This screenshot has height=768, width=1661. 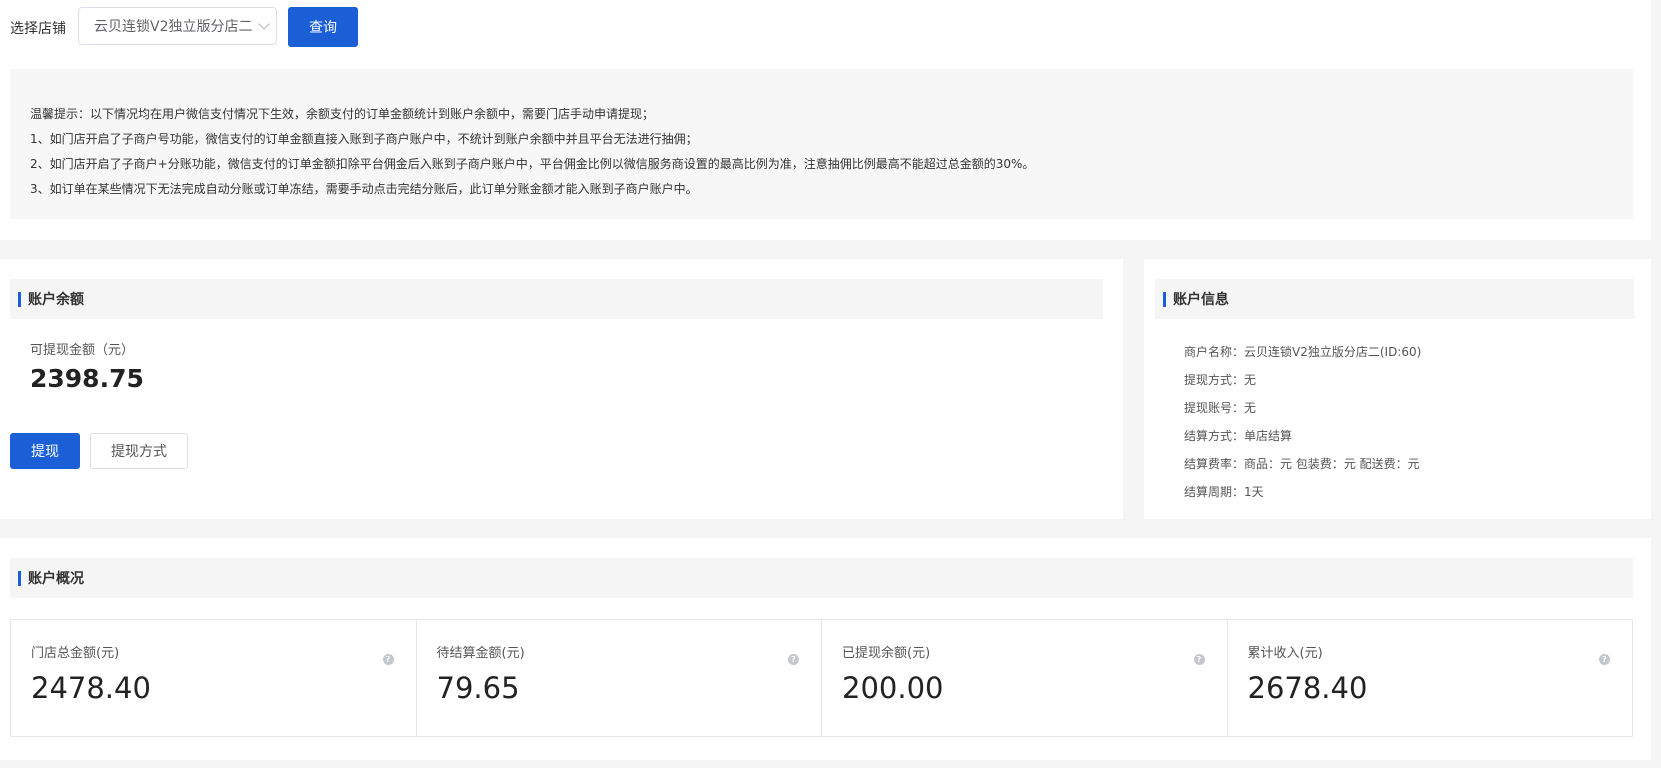 What do you see at coordinates (1303, 352) in the screenshot?
I see `merchant-name-row: 商户名称：云贝连锁V2独立版分店二(ID:60)` at bounding box center [1303, 352].